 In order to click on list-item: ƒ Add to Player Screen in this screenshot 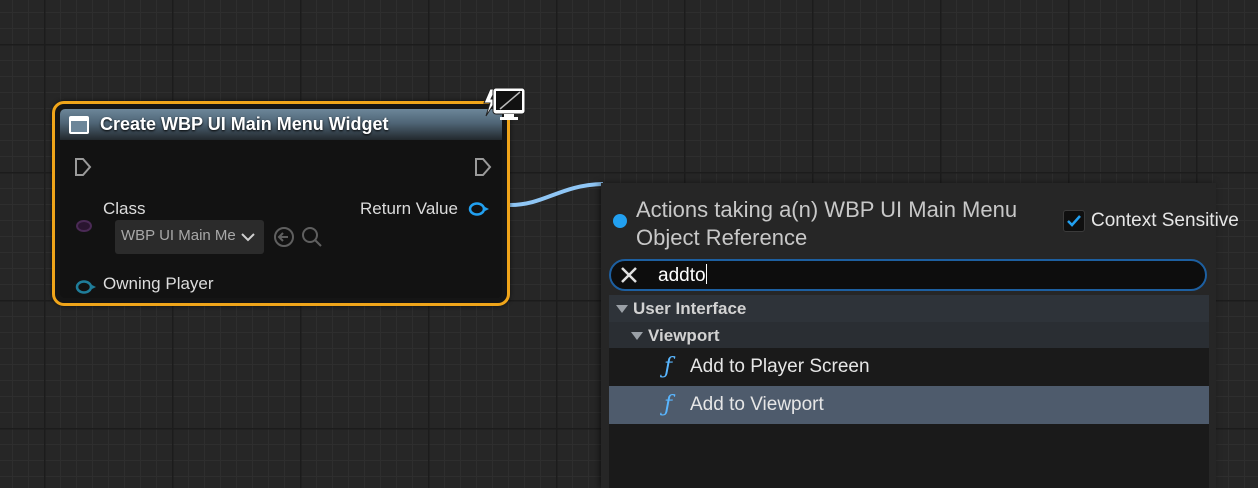, I will do `click(909, 367)`.